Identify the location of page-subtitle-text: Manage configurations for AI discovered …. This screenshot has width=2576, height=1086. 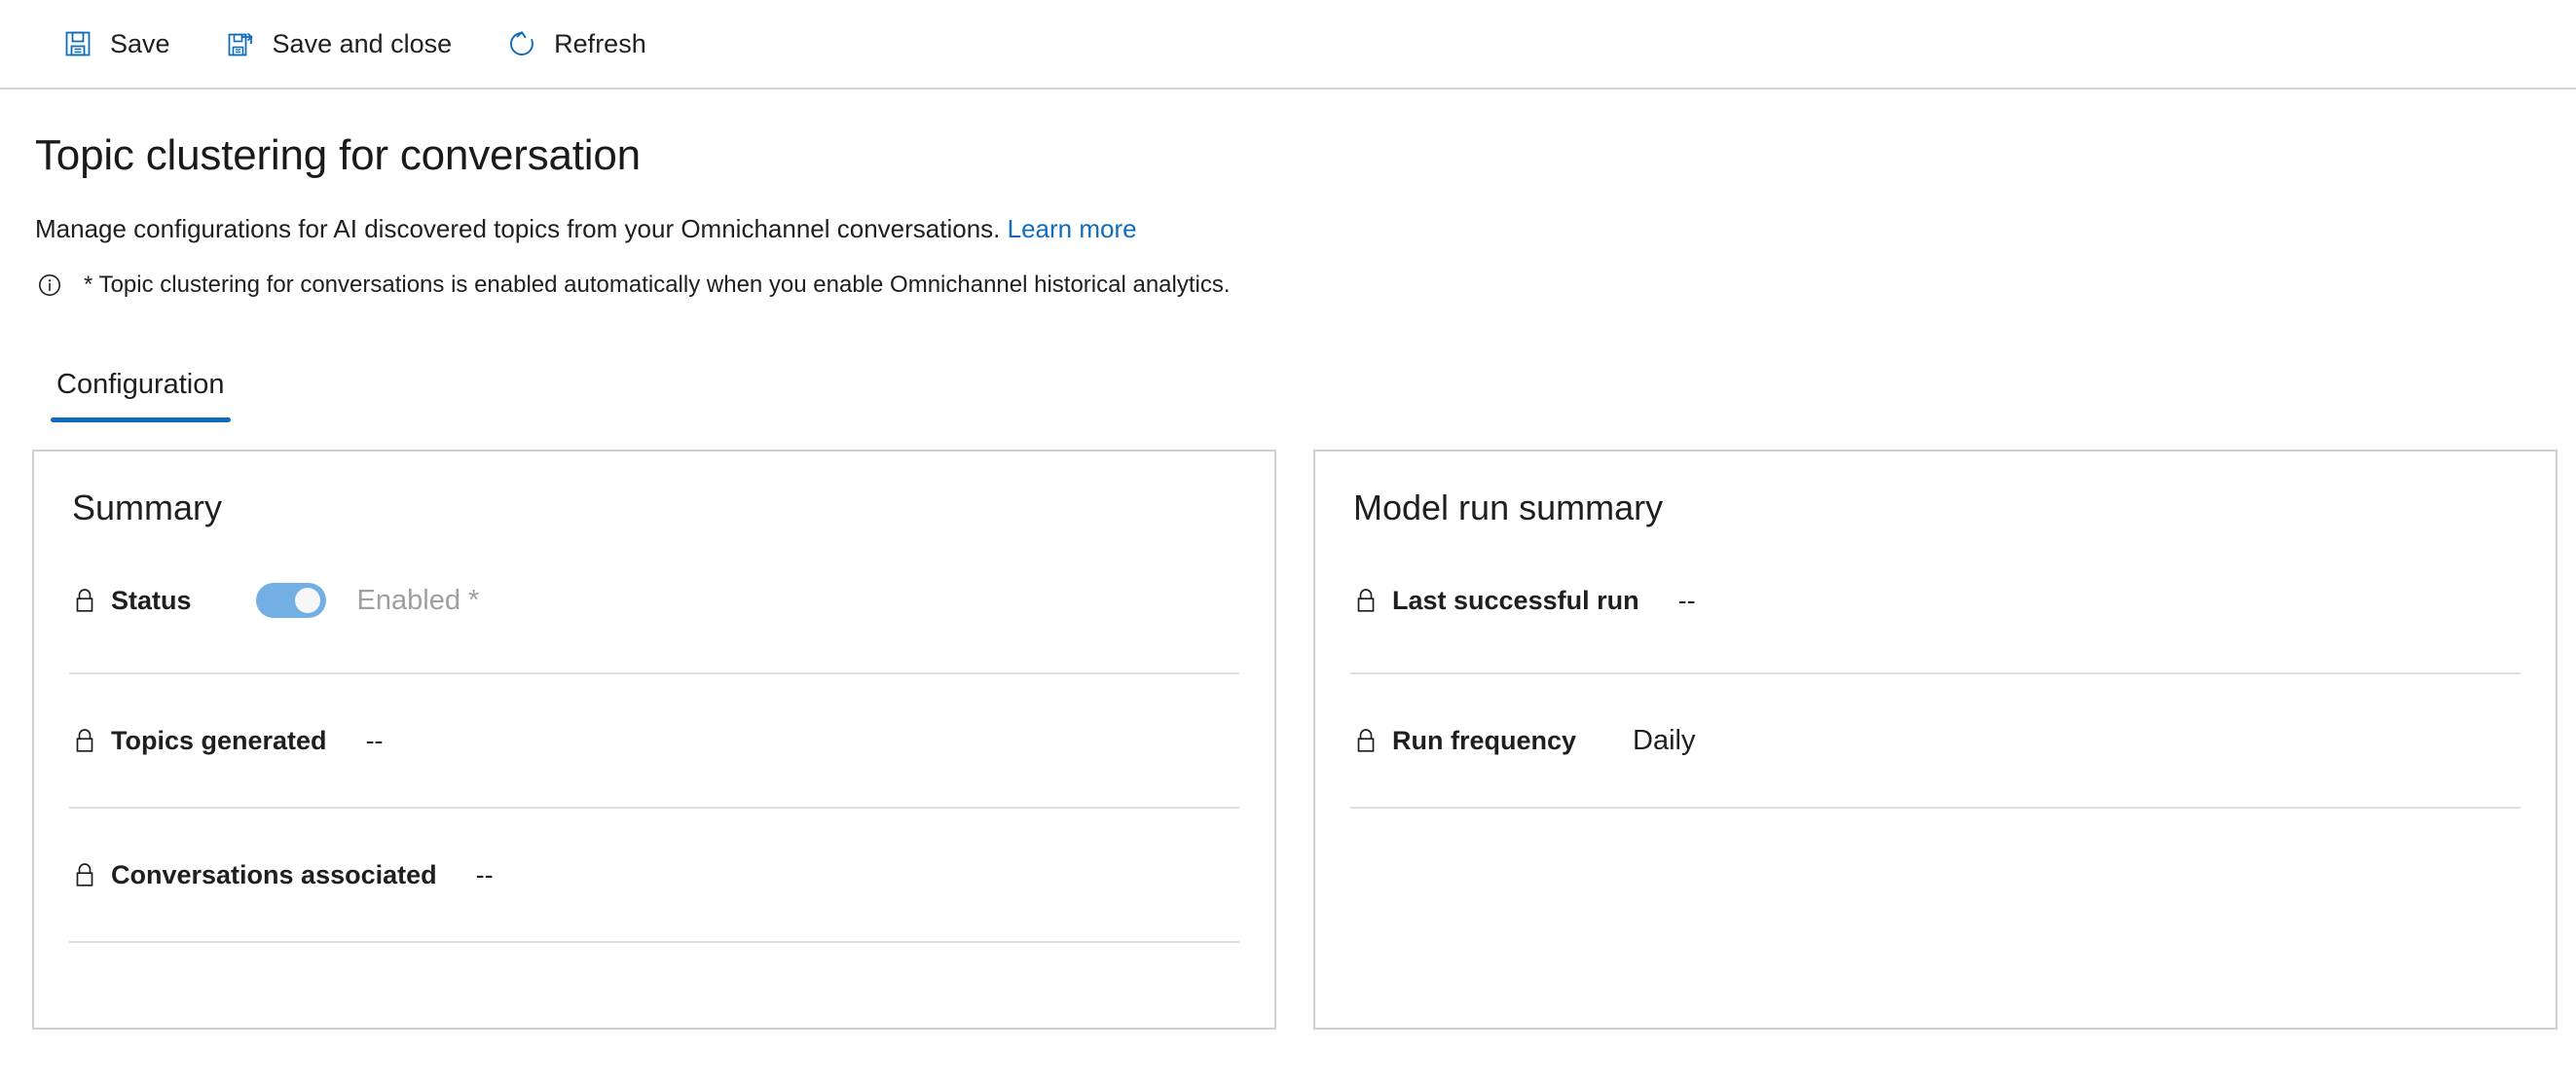
(518, 229).